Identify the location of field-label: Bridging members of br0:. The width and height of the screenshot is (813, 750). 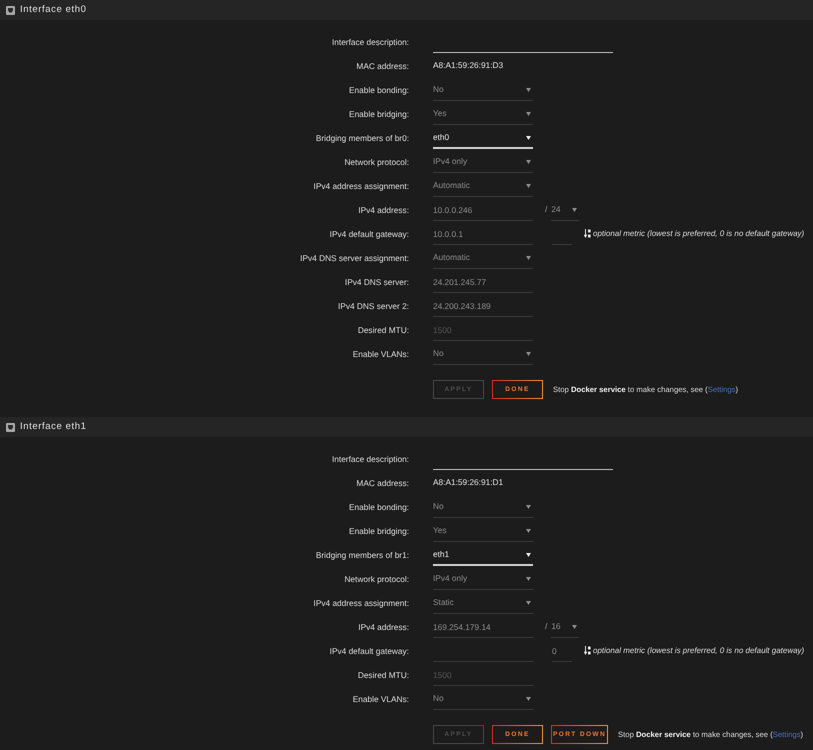
(362, 138).